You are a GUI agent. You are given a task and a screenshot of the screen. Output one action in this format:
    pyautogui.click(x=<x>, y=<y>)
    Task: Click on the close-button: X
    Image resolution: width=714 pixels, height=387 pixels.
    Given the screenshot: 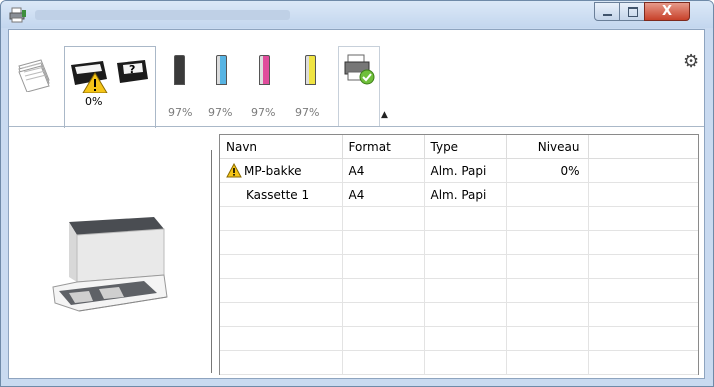 What is the action you would take?
    pyautogui.click(x=667, y=11)
    